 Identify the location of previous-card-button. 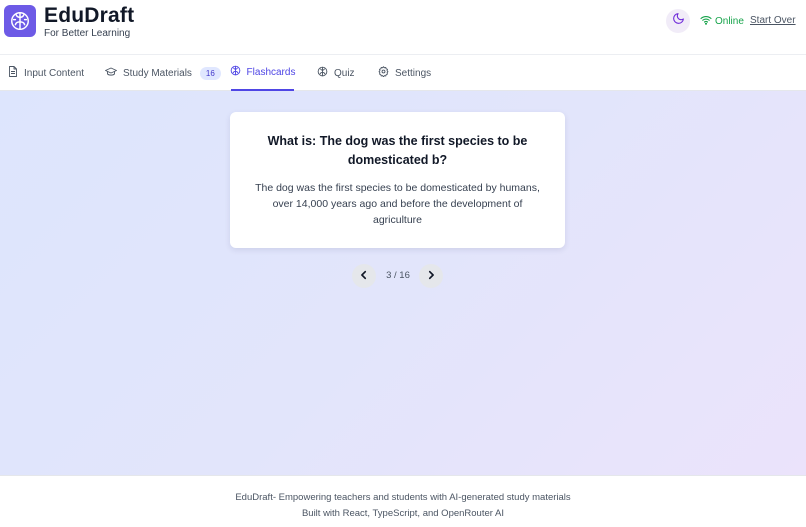
(364, 276).